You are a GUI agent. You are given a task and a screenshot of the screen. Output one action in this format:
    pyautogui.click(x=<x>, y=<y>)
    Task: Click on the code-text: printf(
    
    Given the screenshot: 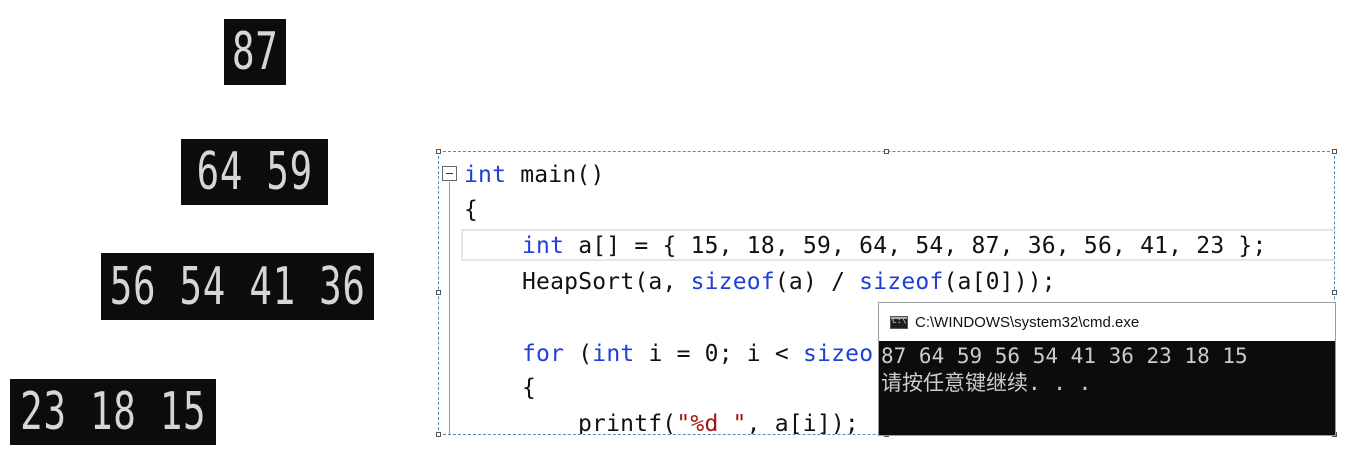 What is the action you would take?
    pyautogui.click(x=627, y=423)
    